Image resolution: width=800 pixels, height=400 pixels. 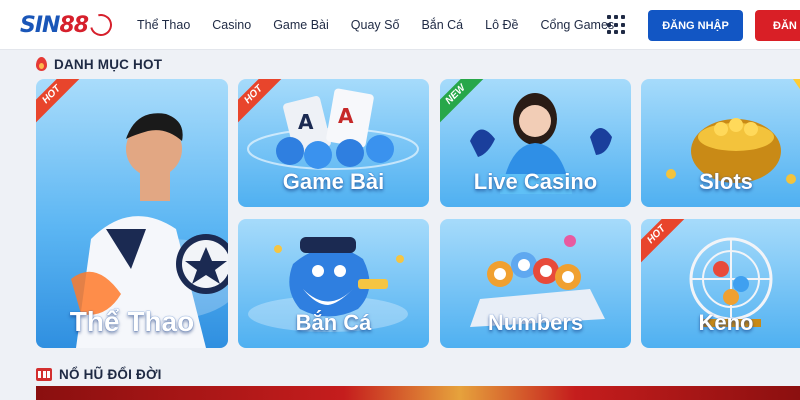 What do you see at coordinates (695, 25) in the screenshot?
I see `login-button: ĐĂNG NHẬP` at bounding box center [695, 25].